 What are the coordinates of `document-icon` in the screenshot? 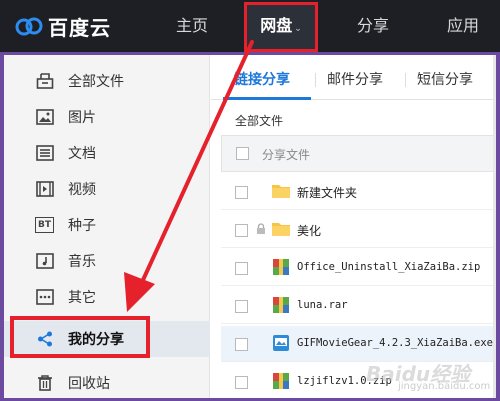 It's located at (45, 153).